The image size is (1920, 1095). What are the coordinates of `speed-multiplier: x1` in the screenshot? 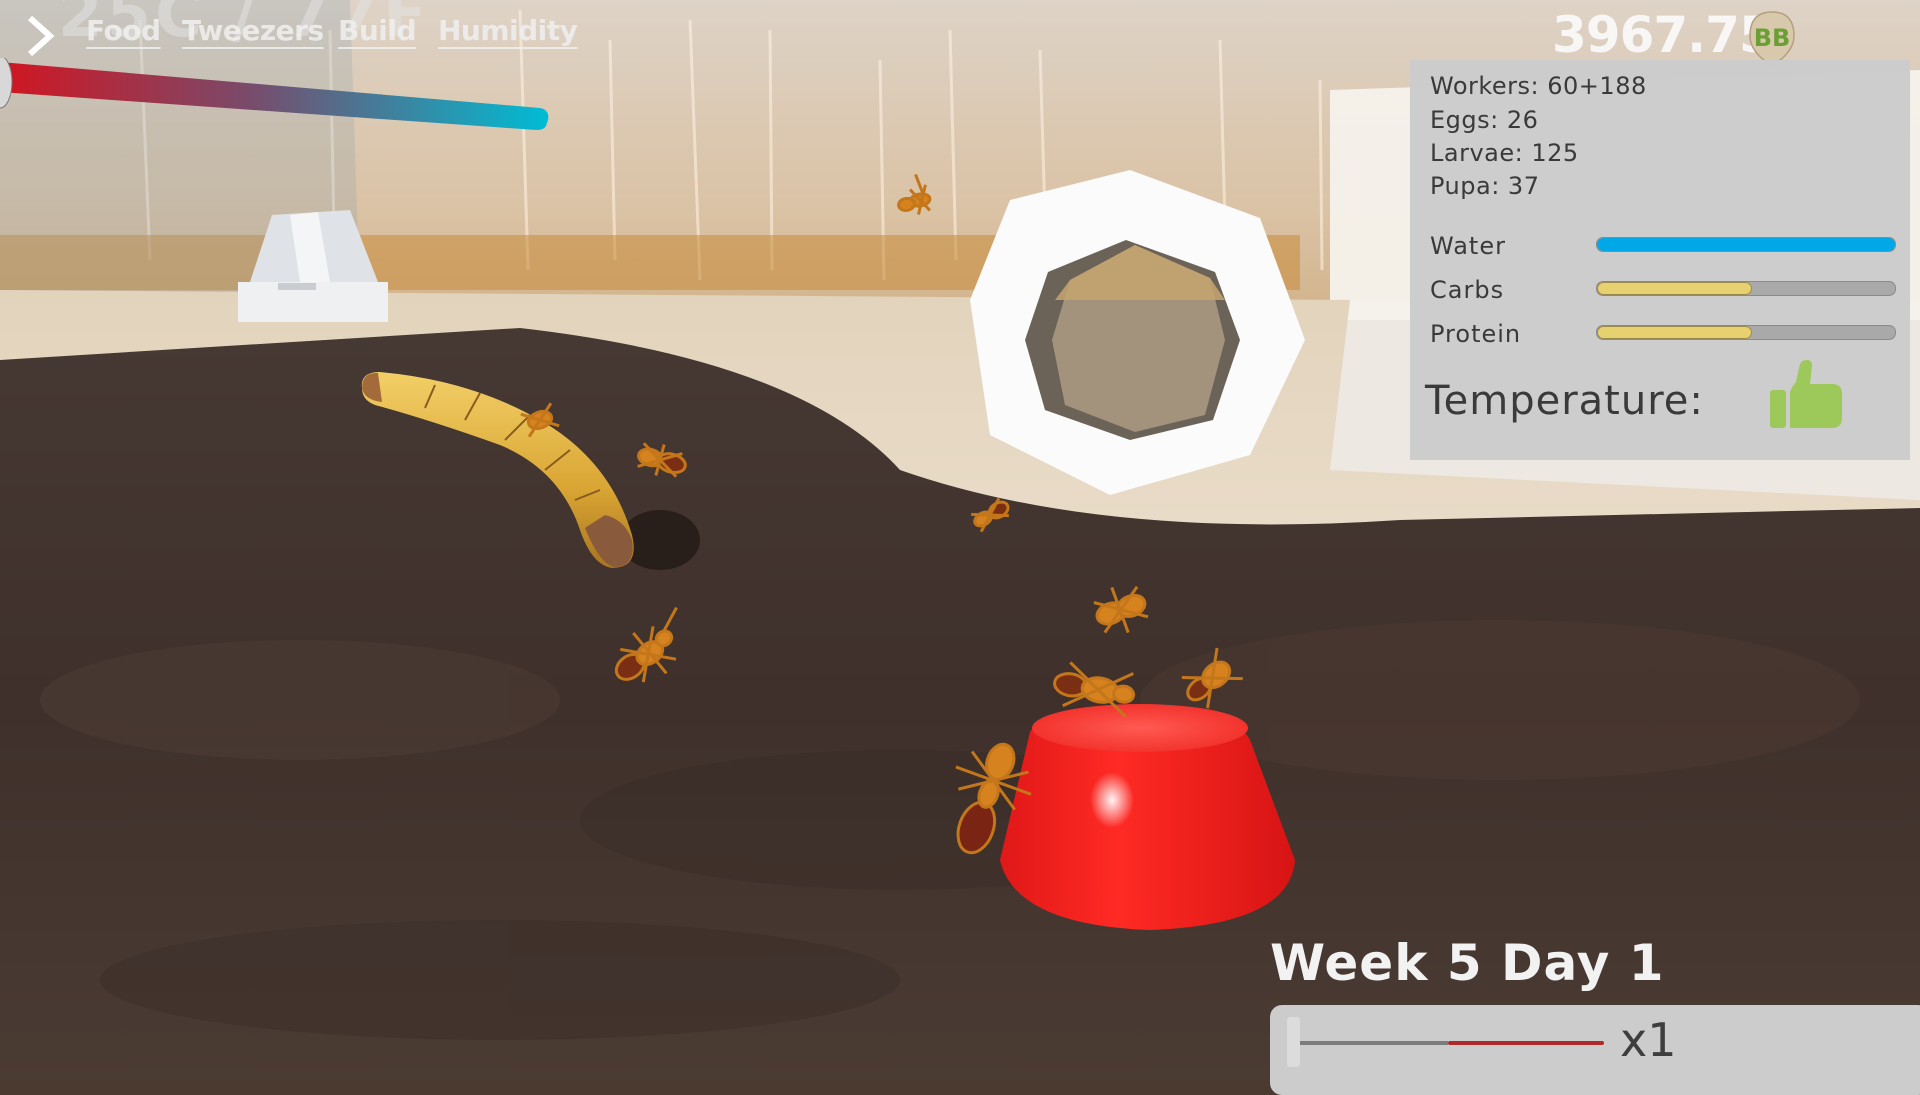 It's located at (1648, 1040).